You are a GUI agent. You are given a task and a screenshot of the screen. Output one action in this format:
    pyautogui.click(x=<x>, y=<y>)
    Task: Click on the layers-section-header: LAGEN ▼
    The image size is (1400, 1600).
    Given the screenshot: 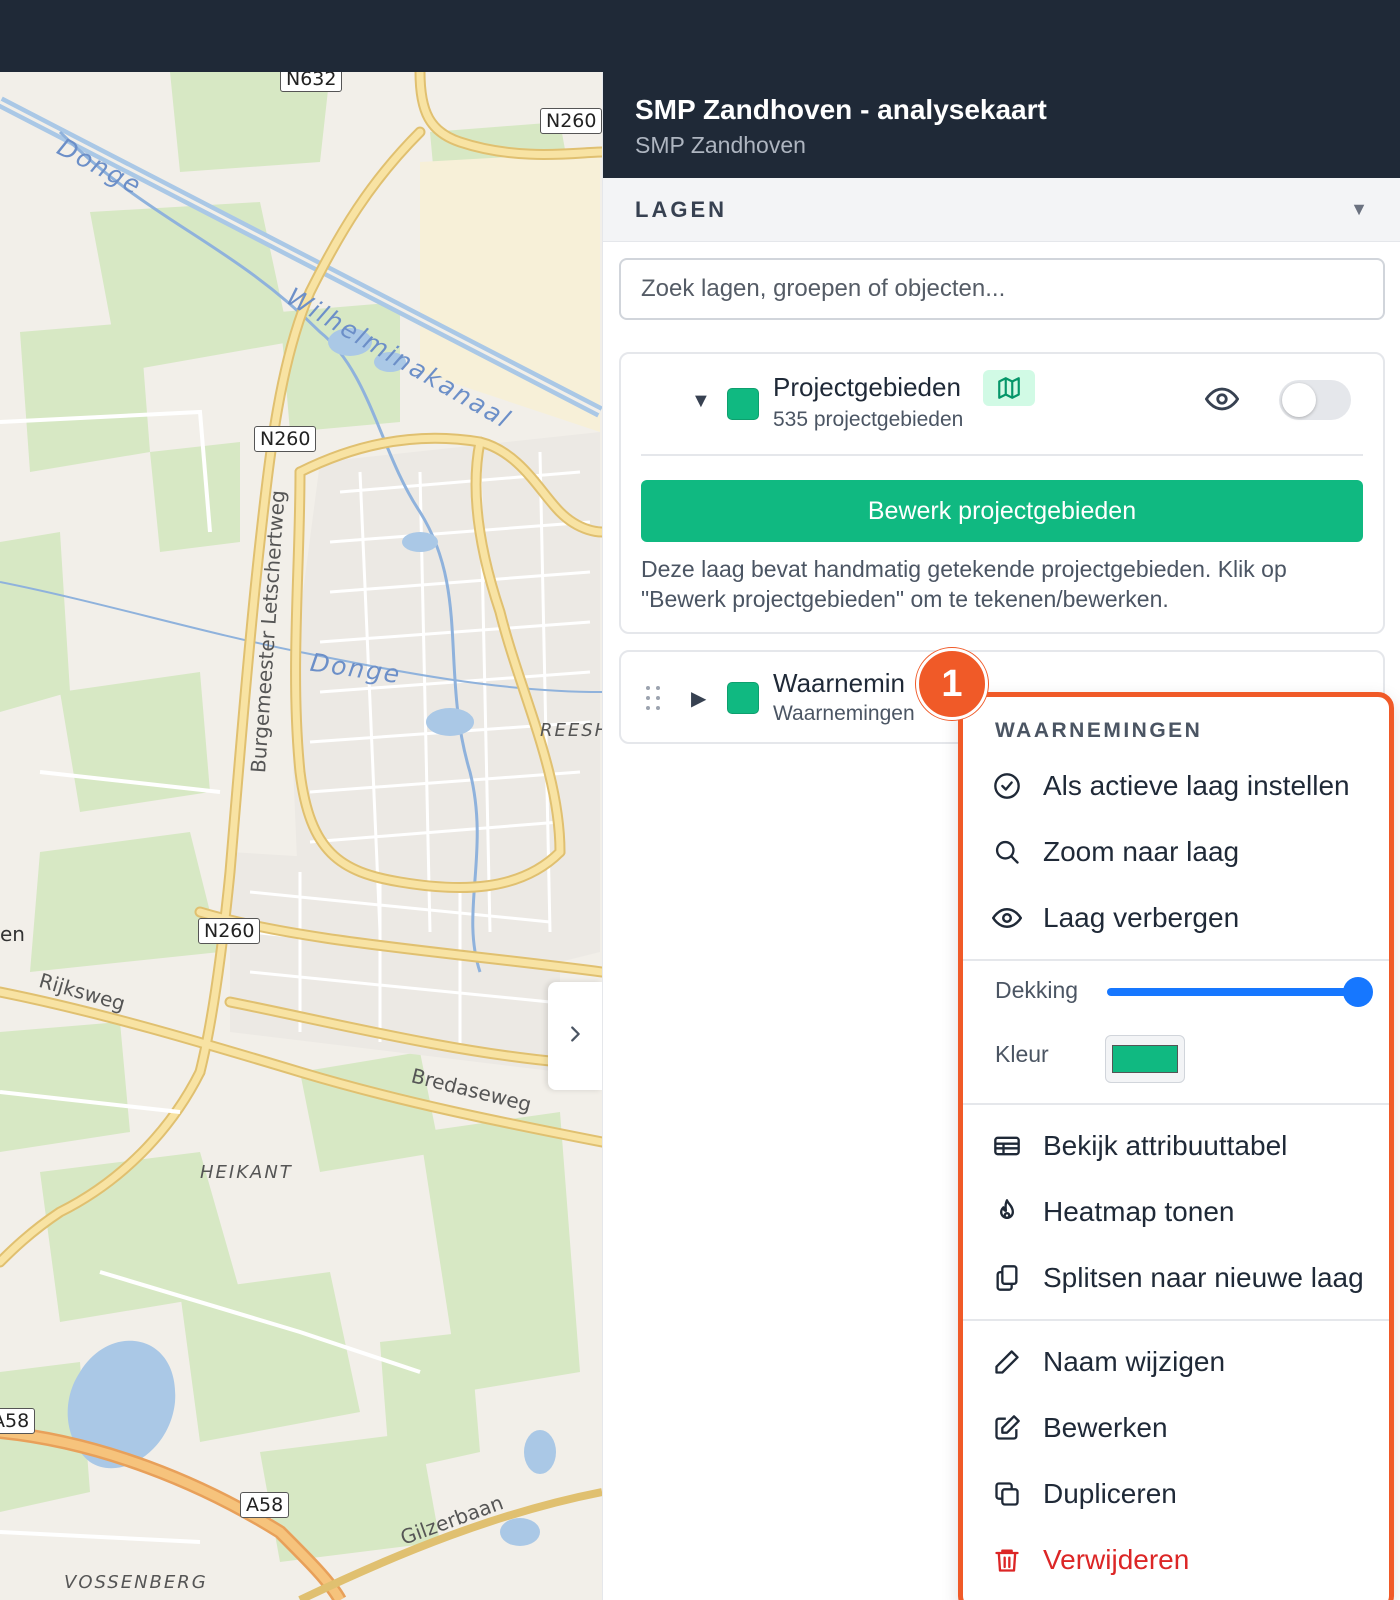 What is the action you would take?
    pyautogui.click(x=1001, y=210)
    